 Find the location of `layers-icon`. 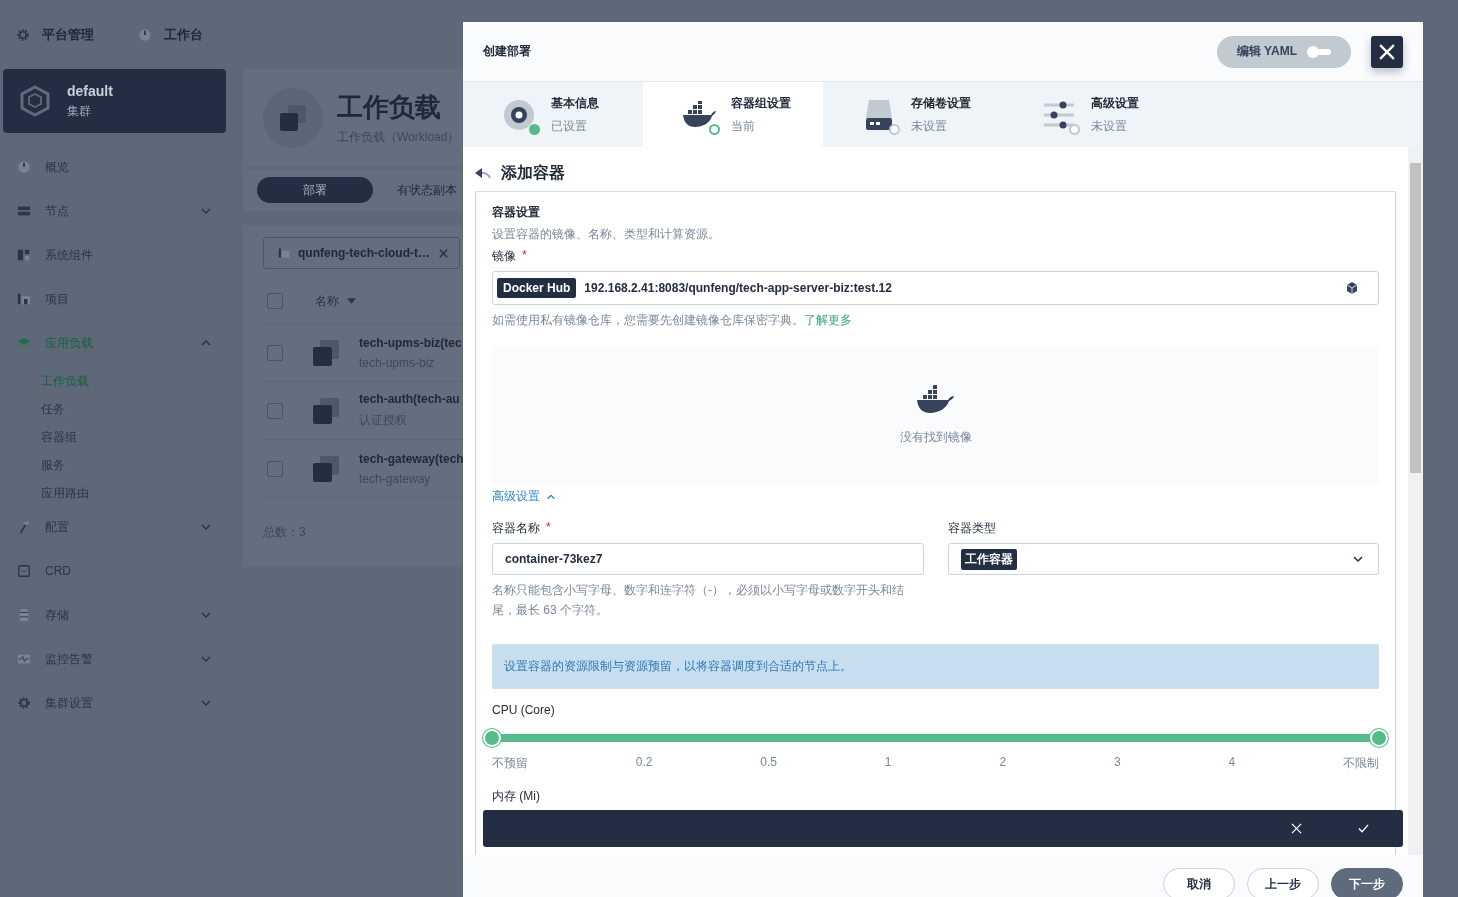

layers-icon is located at coordinates (24, 343).